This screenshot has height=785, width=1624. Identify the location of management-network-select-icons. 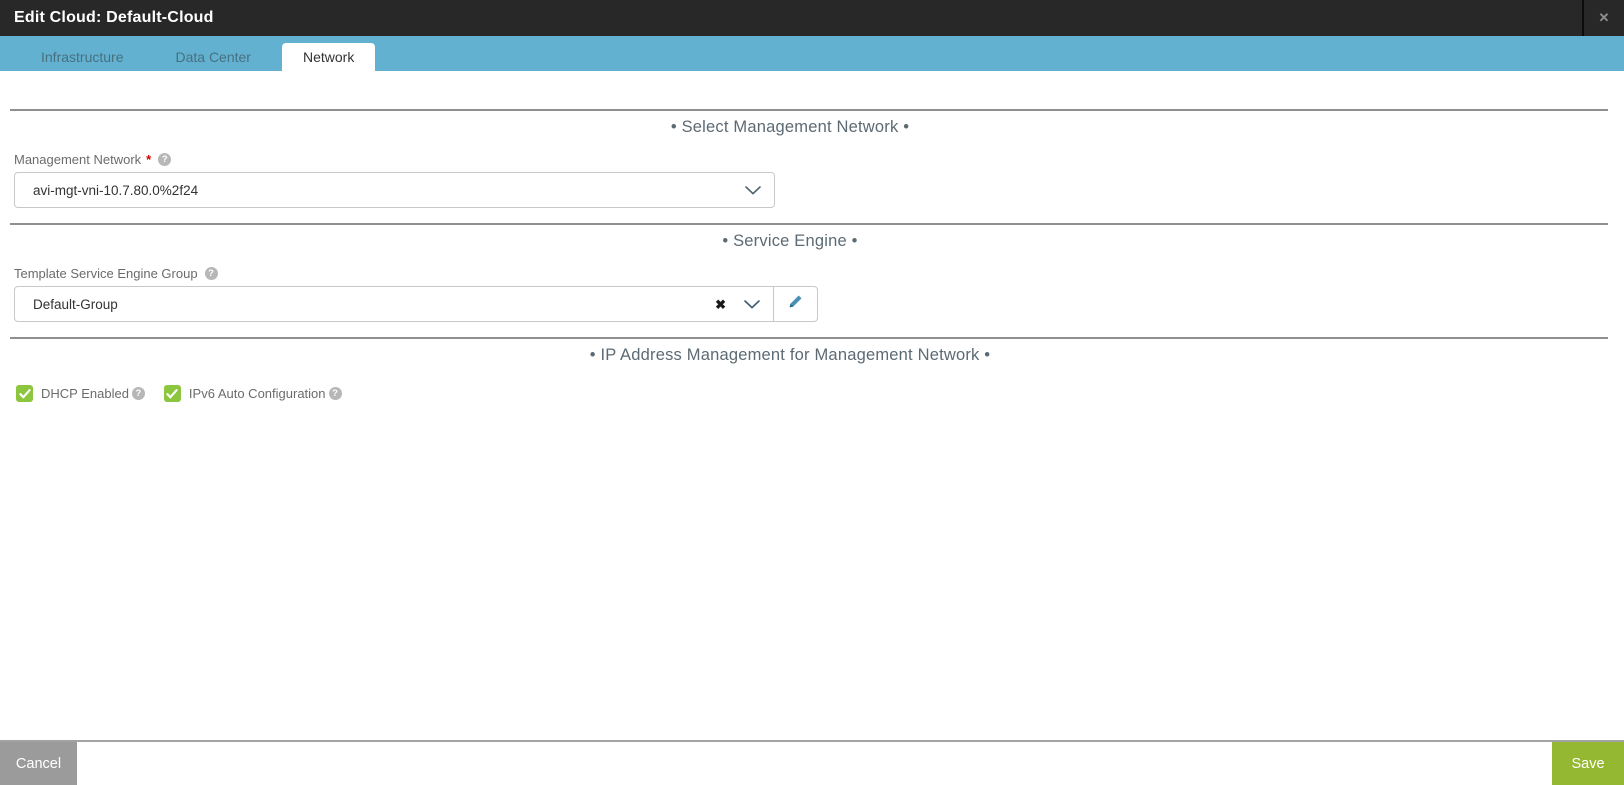
(759, 190).